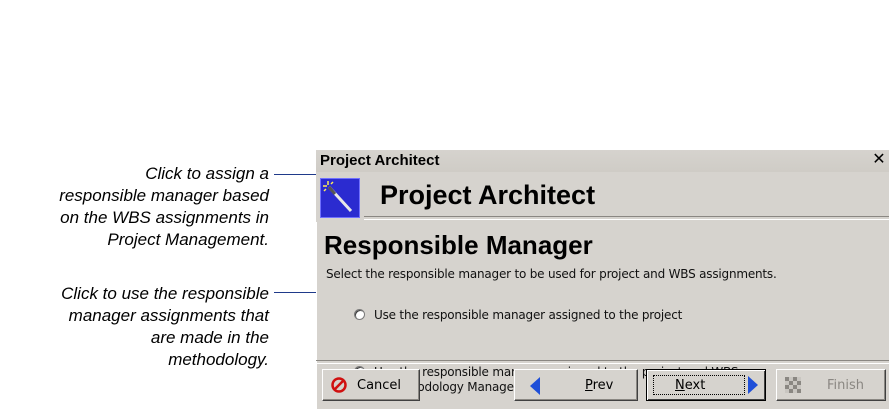 The image size is (889, 409). What do you see at coordinates (599, 385) in the screenshot?
I see `prev-label: Prev` at bounding box center [599, 385].